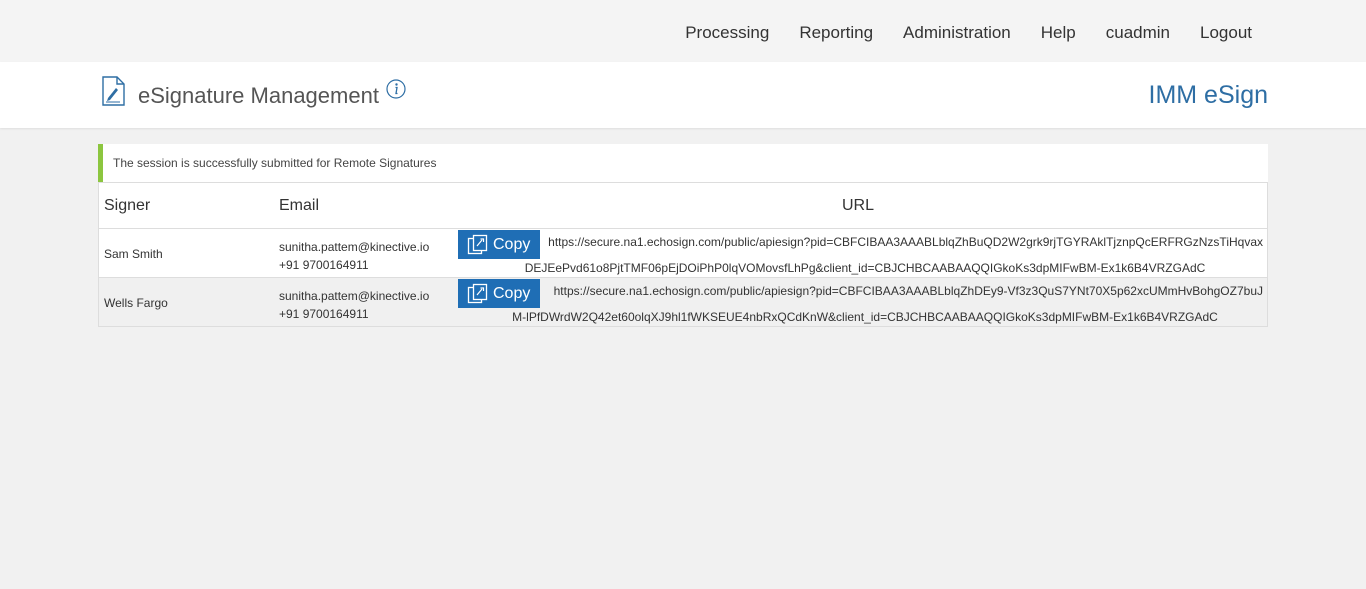  What do you see at coordinates (1138, 33) in the screenshot?
I see `nav-user-menu: cuadmin` at bounding box center [1138, 33].